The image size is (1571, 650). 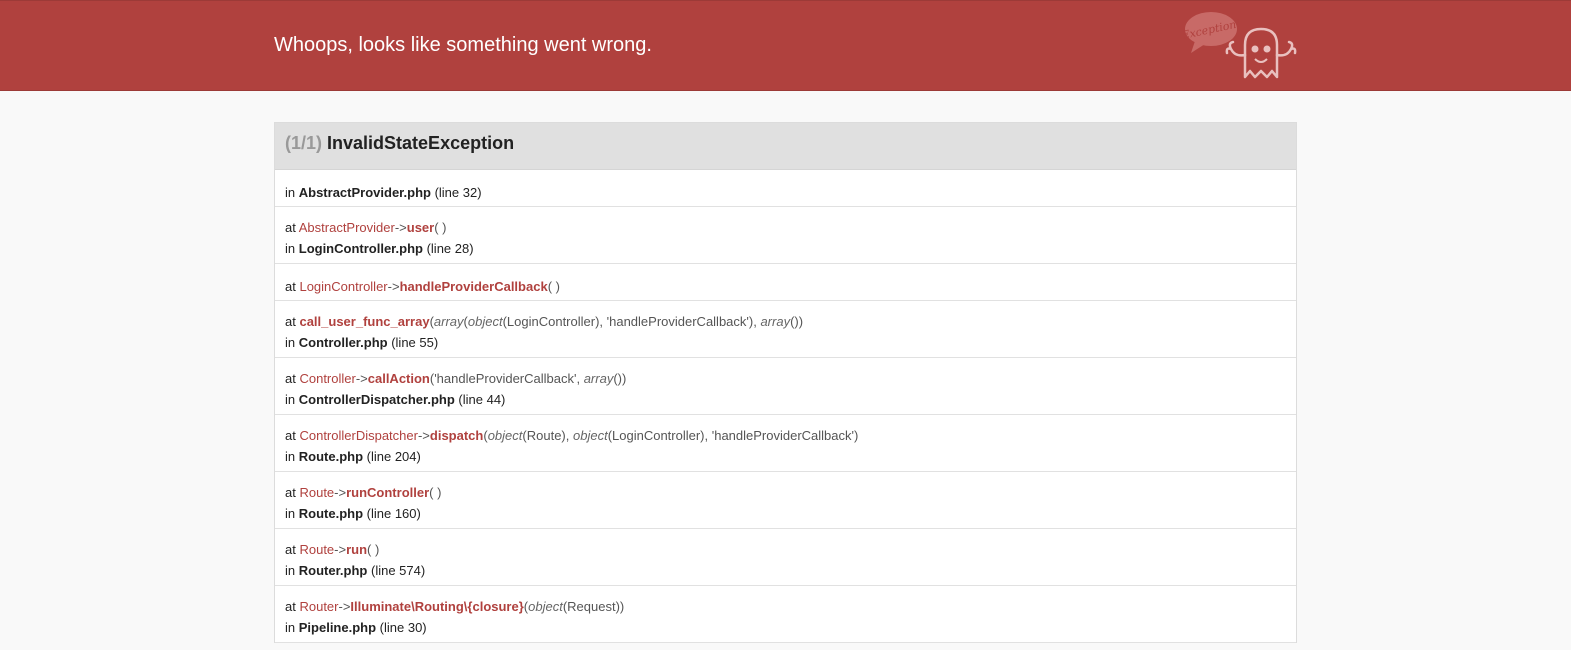 What do you see at coordinates (785, 557) in the screenshot?
I see `trace-row: at Route->run( ) in Router.php (line 574)` at bounding box center [785, 557].